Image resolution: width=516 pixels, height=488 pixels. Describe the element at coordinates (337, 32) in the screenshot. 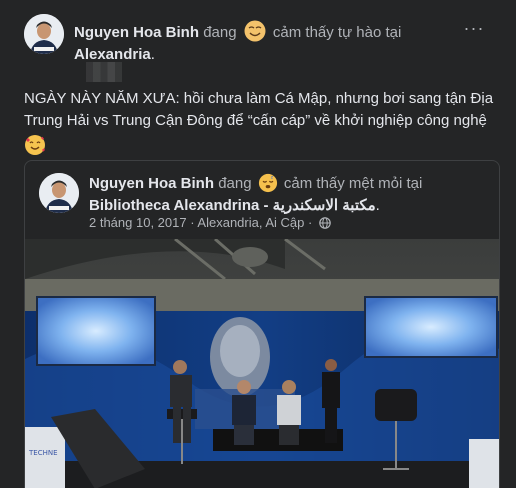

I see `feeling-text: cảm thấy tự hào tại` at that location.